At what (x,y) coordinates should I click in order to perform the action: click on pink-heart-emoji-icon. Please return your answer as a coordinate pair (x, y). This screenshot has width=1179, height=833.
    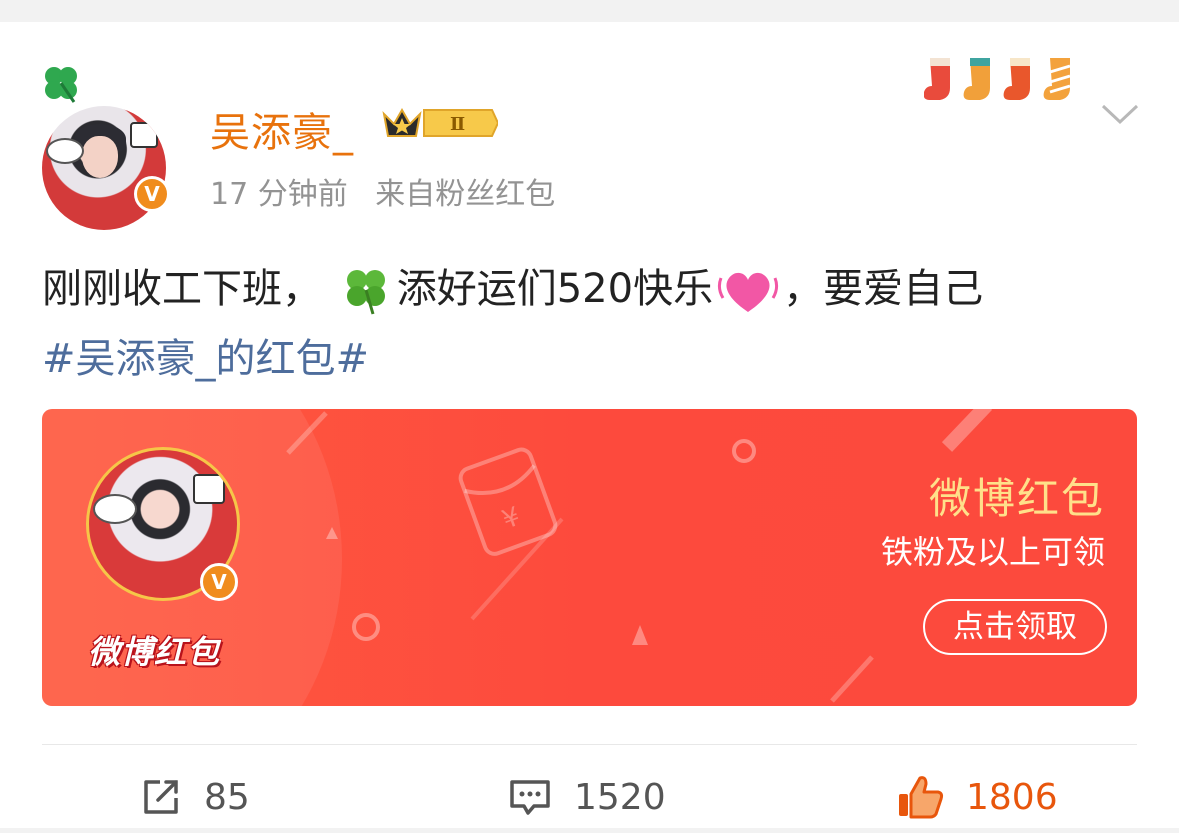
    Looking at the image, I should click on (748, 292).